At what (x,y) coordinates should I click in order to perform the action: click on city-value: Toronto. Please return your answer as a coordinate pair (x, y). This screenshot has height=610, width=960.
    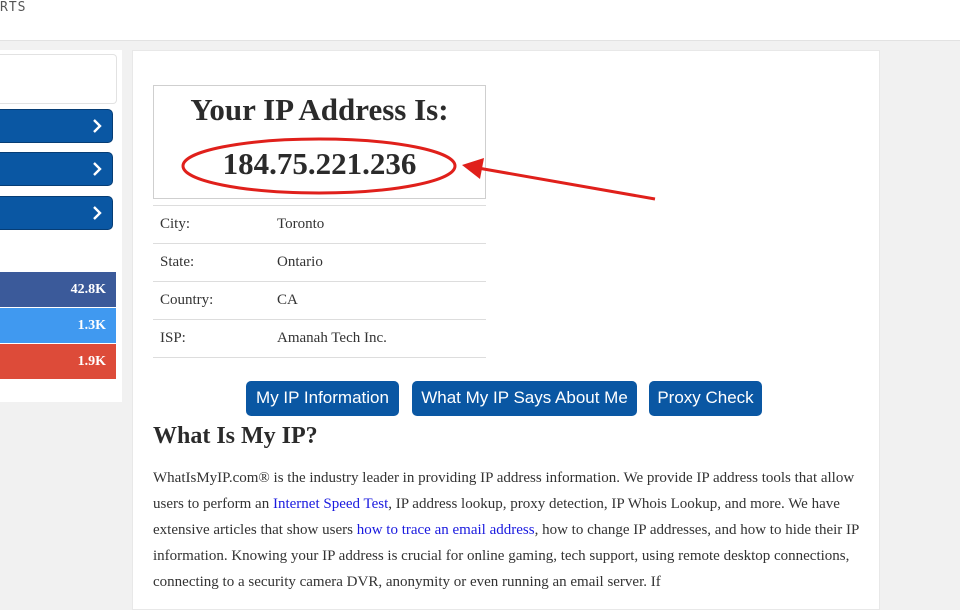
    Looking at the image, I should click on (378, 224).